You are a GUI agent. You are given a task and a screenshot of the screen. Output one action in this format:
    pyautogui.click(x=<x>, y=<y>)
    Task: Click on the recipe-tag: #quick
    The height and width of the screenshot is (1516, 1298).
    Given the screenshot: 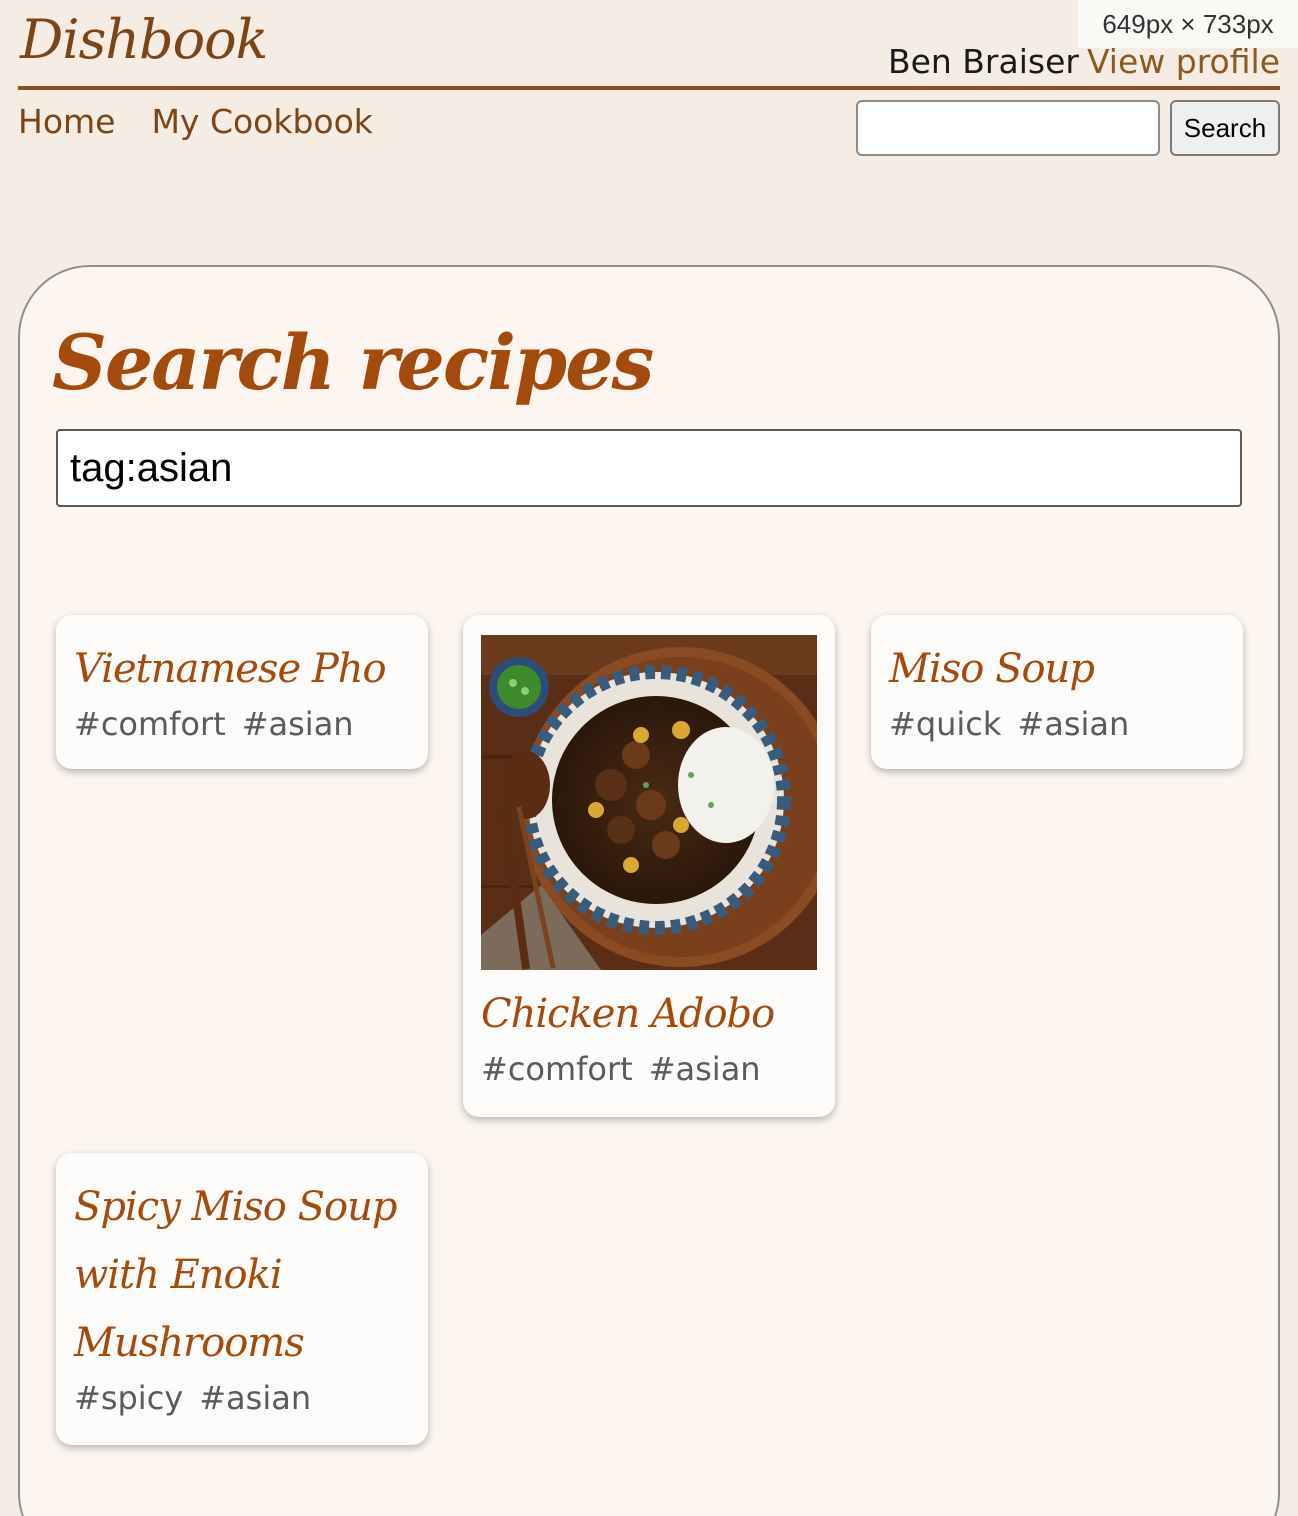 What is the action you would take?
    pyautogui.click(x=945, y=724)
    